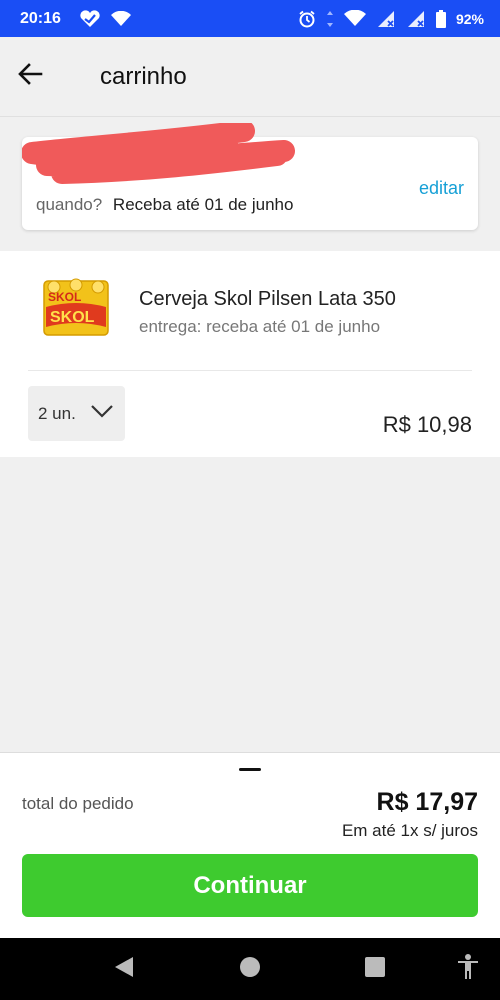 Image resolution: width=500 pixels, height=1000 pixels. Describe the element at coordinates (250, 885) in the screenshot. I see `continue-button: Continuar` at that location.